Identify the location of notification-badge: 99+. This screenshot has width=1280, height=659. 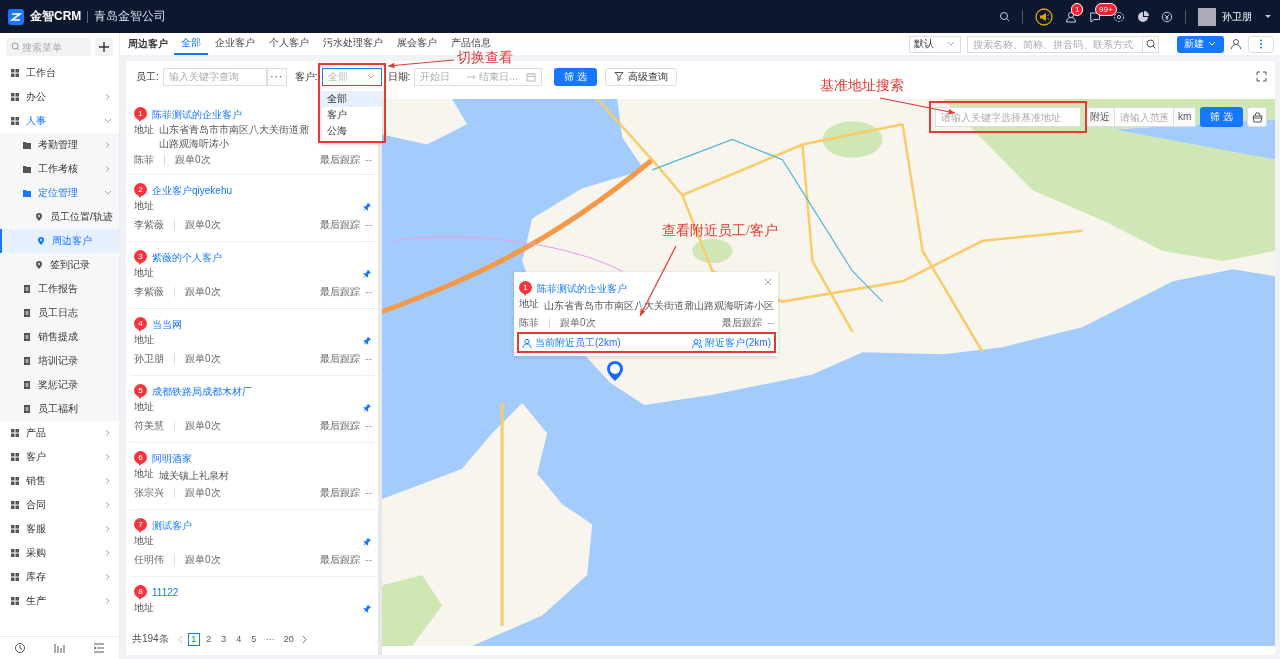
(1106, 9).